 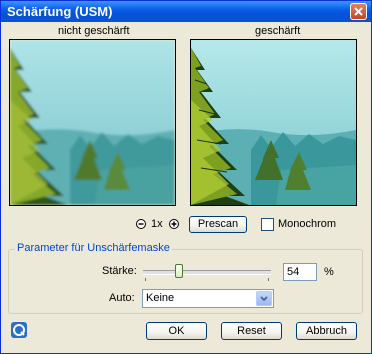 What do you see at coordinates (326, 331) in the screenshot?
I see `cancel-button: Abbruch` at bounding box center [326, 331].